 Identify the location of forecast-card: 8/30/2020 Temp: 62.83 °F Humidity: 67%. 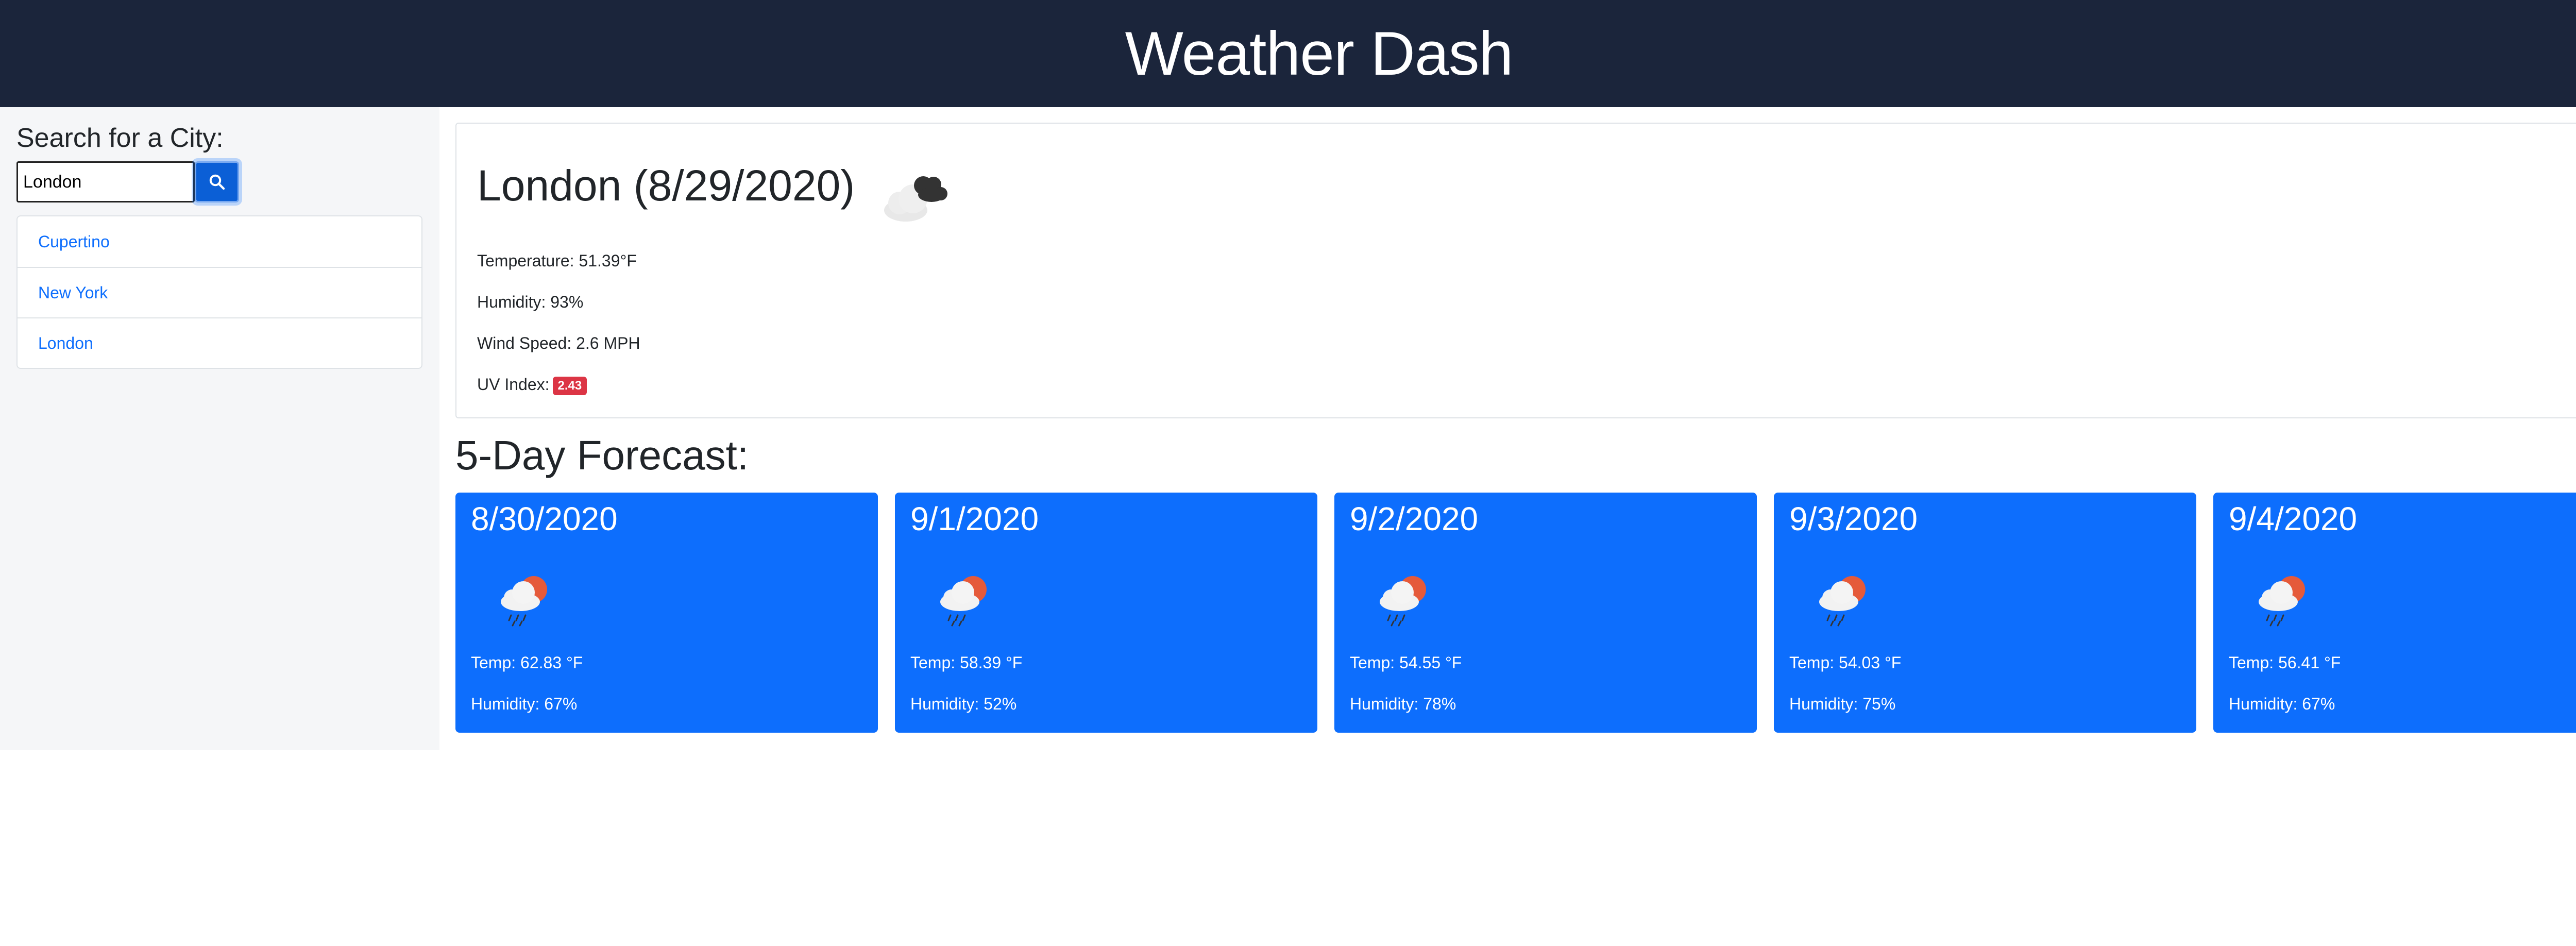
(666, 613).